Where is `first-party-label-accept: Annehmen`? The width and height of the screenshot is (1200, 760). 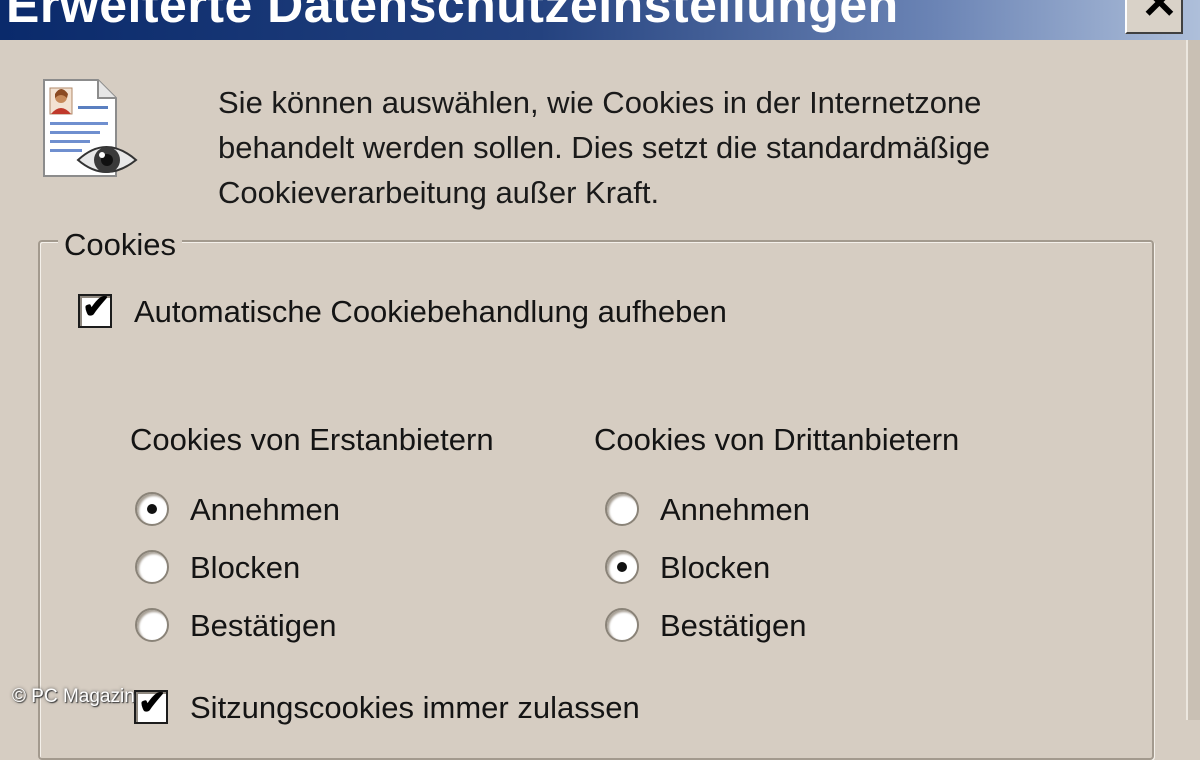
first-party-label-accept: Annehmen is located at coordinates (265, 510).